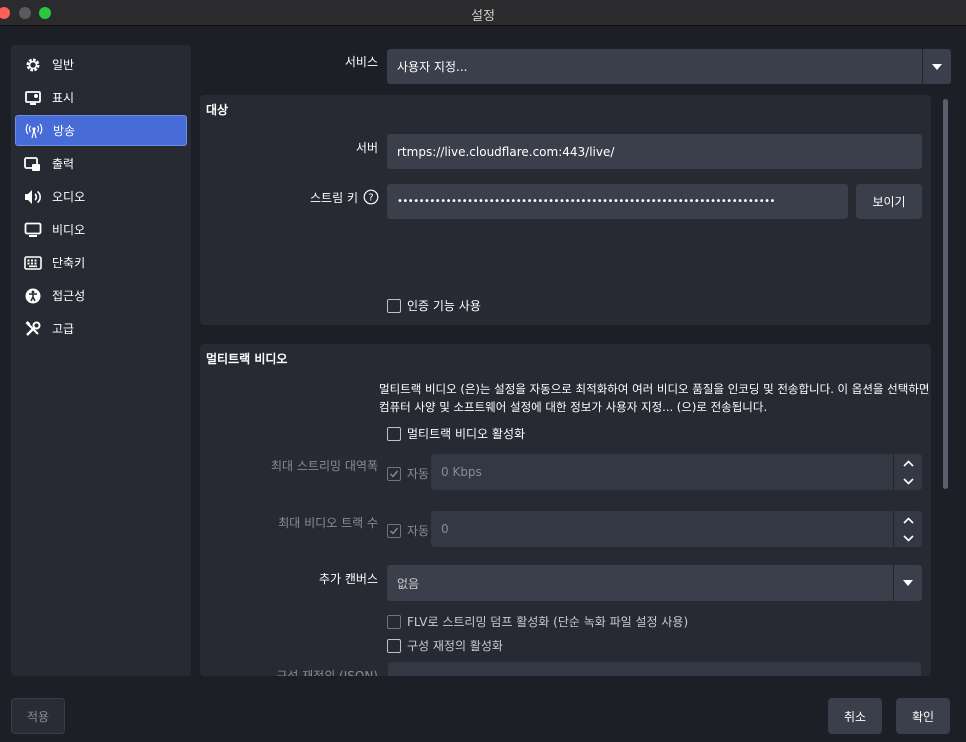  Describe the element at coordinates (101, 64) in the screenshot. I see `sidebar-item-general: 일반` at that location.